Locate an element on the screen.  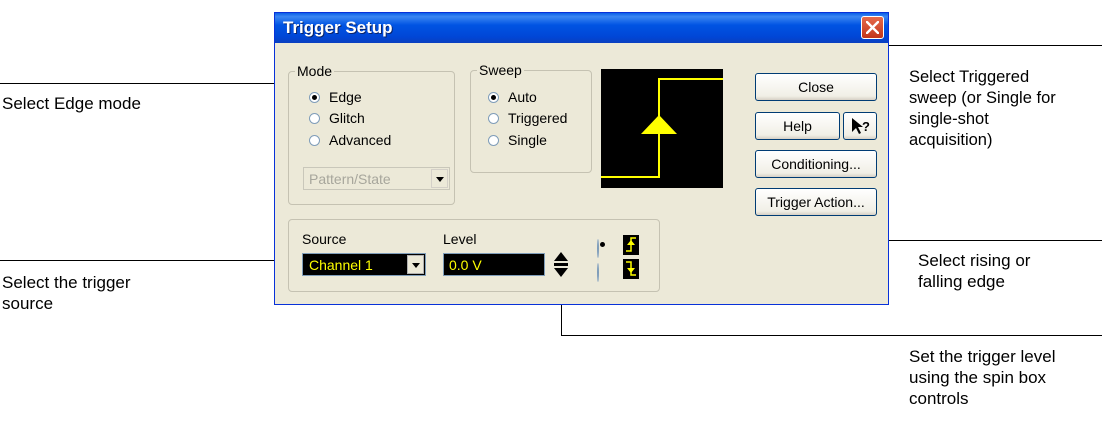
level-spin-control is located at coordinates (561, 265).